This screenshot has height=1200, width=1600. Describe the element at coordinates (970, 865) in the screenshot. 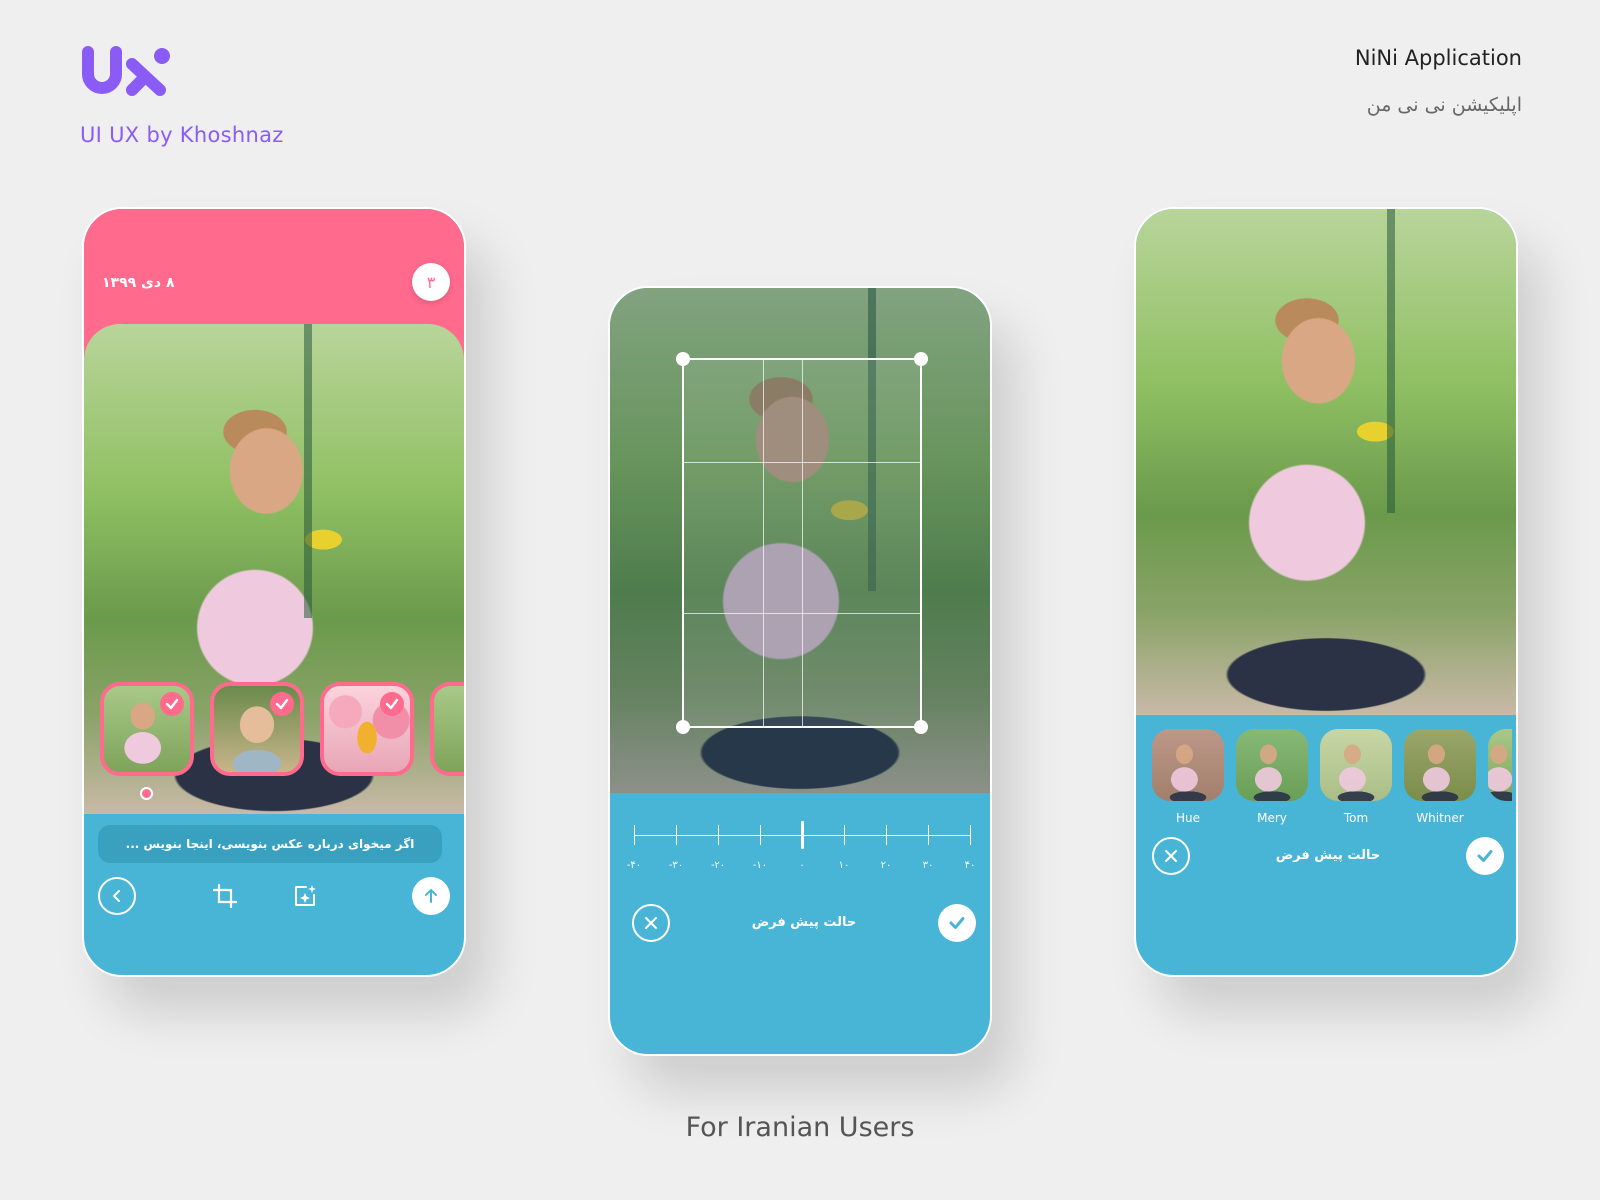

I see `ruler-tick-label: ۴۰` at that location.